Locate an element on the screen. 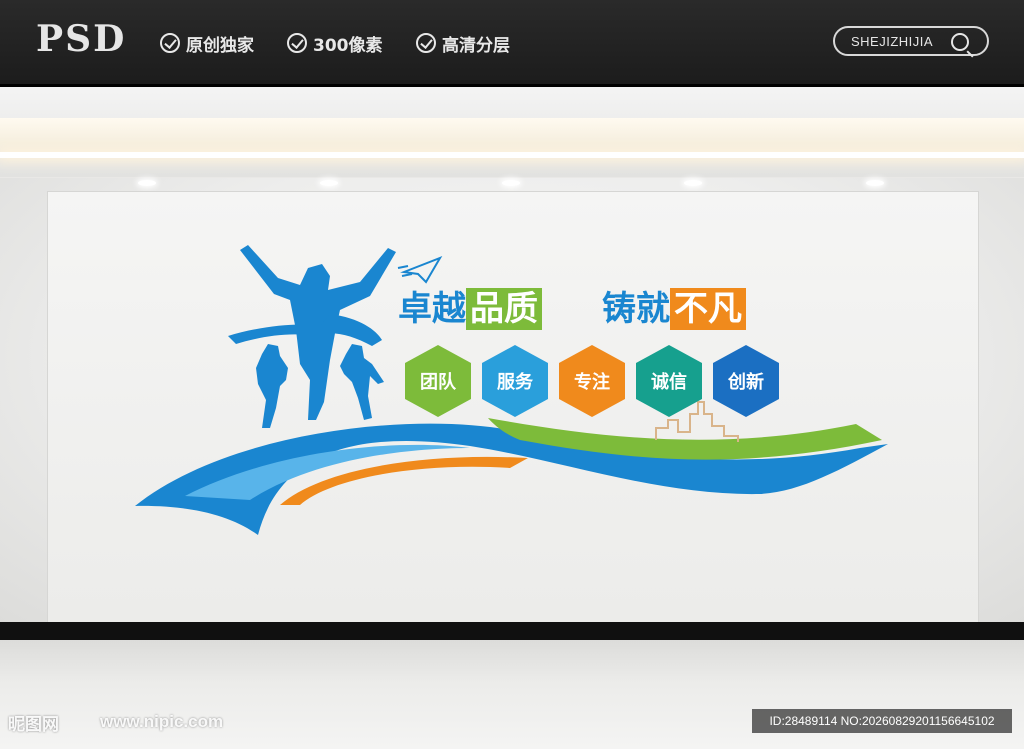  runner-silhouettes is located at coordinates (312, 336).